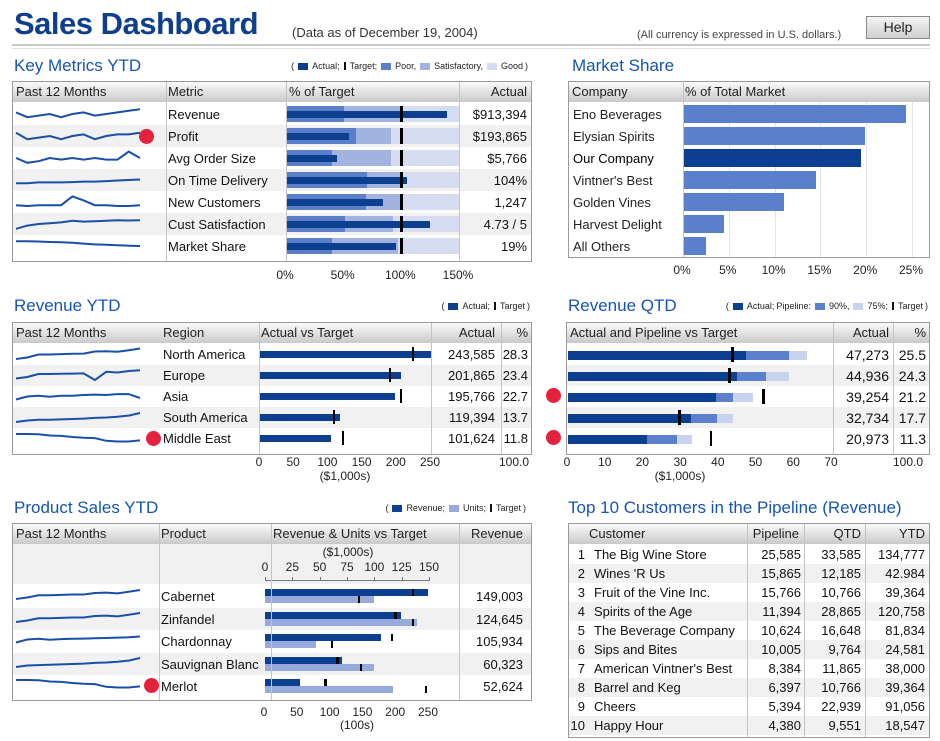 The image size is (940, 741). What do you see at coordinates (867, 439) in the screenshot?
I see `actual-value: 20,973` at bounding box center [867, 439].